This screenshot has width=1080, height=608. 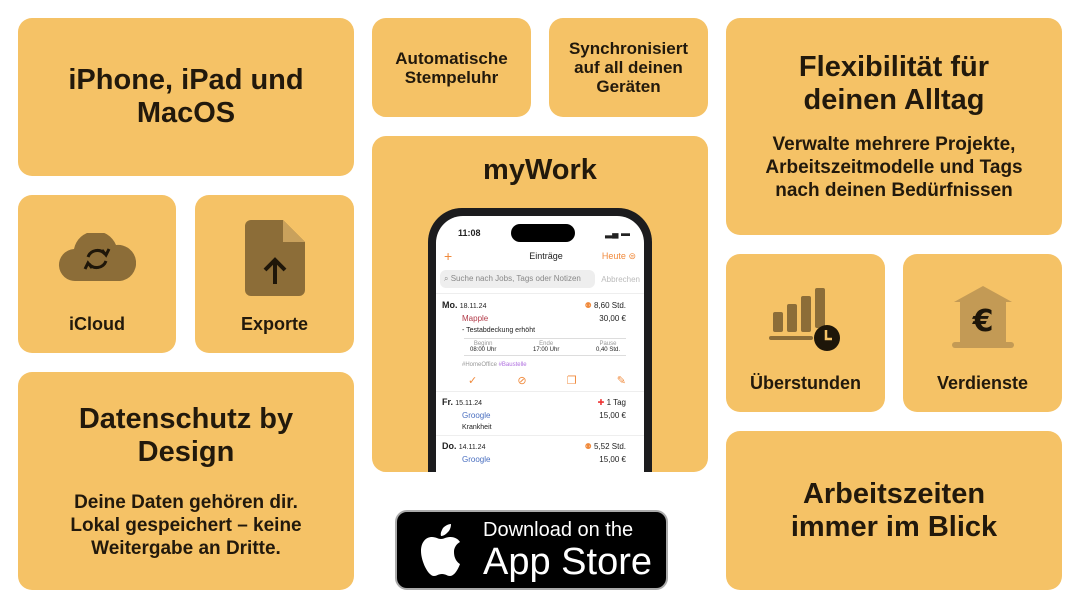 What do you see at coordinates (894, 510) in the screenshot?
I see `card-hours: Arbeitszeiten immer im Blick` at bounding box center [894, 510].